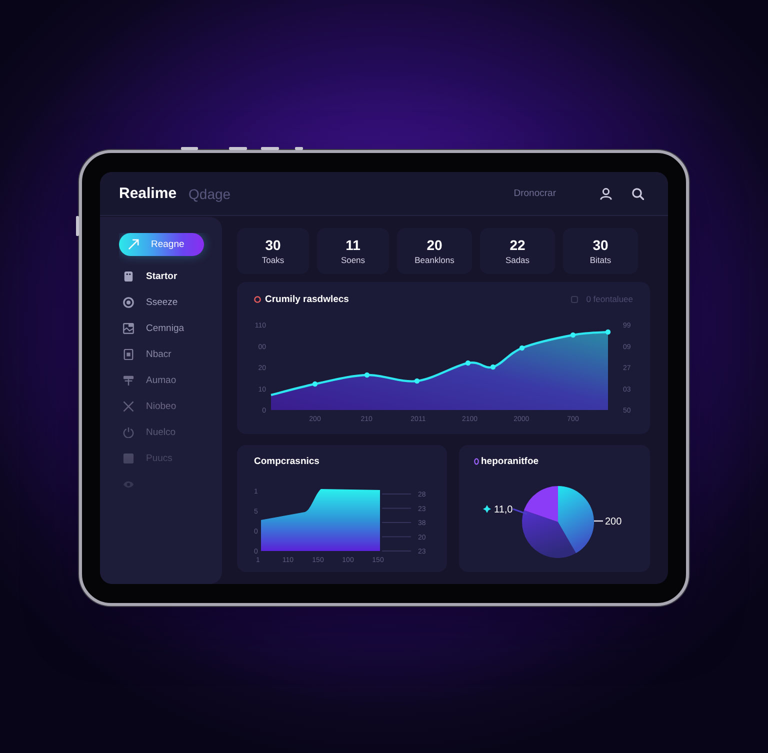  I want to click on nav-item: Sseeze, so click(161, 302).